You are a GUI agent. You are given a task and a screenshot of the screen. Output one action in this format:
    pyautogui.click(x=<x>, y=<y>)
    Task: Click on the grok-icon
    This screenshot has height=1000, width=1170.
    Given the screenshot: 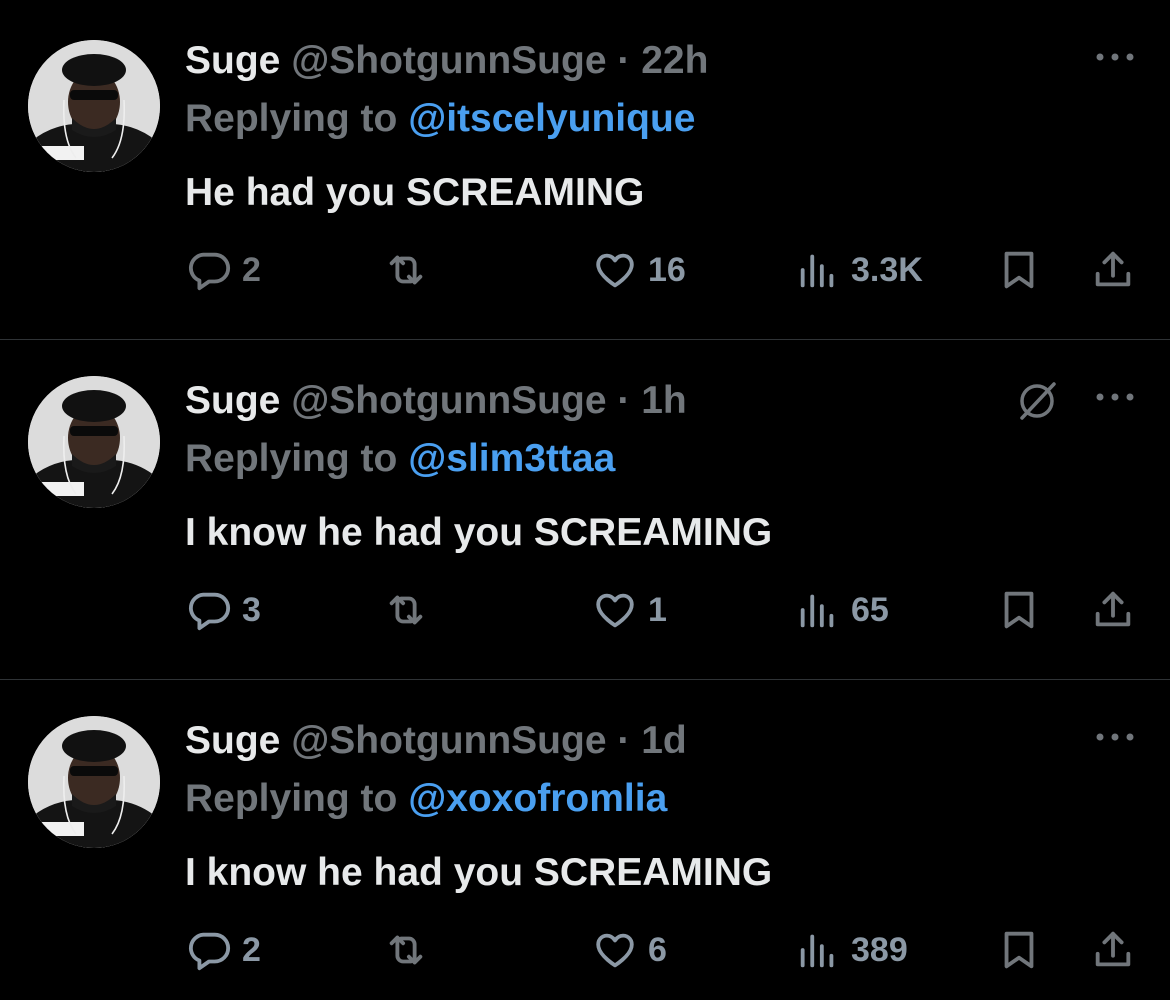 What is the action you would take?
    pyautogui.click(x=1037, y=401)
    